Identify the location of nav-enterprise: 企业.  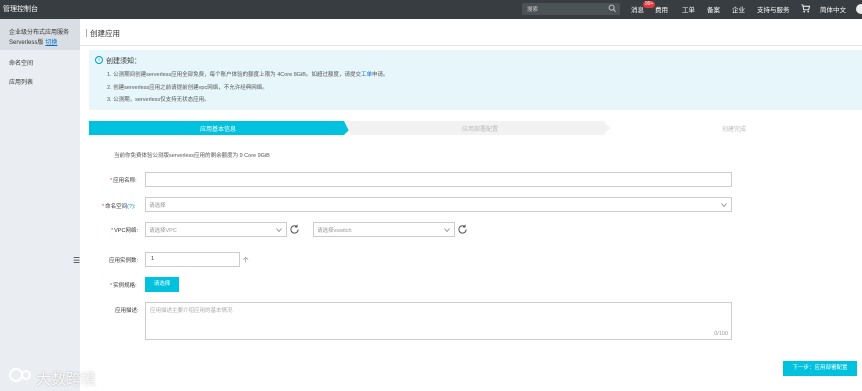
(738, 9).